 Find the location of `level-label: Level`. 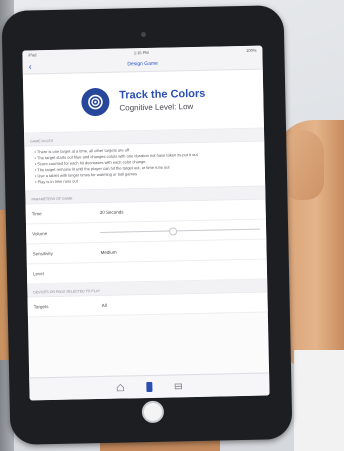

level-label: Level is located at coordinates (38, 274).